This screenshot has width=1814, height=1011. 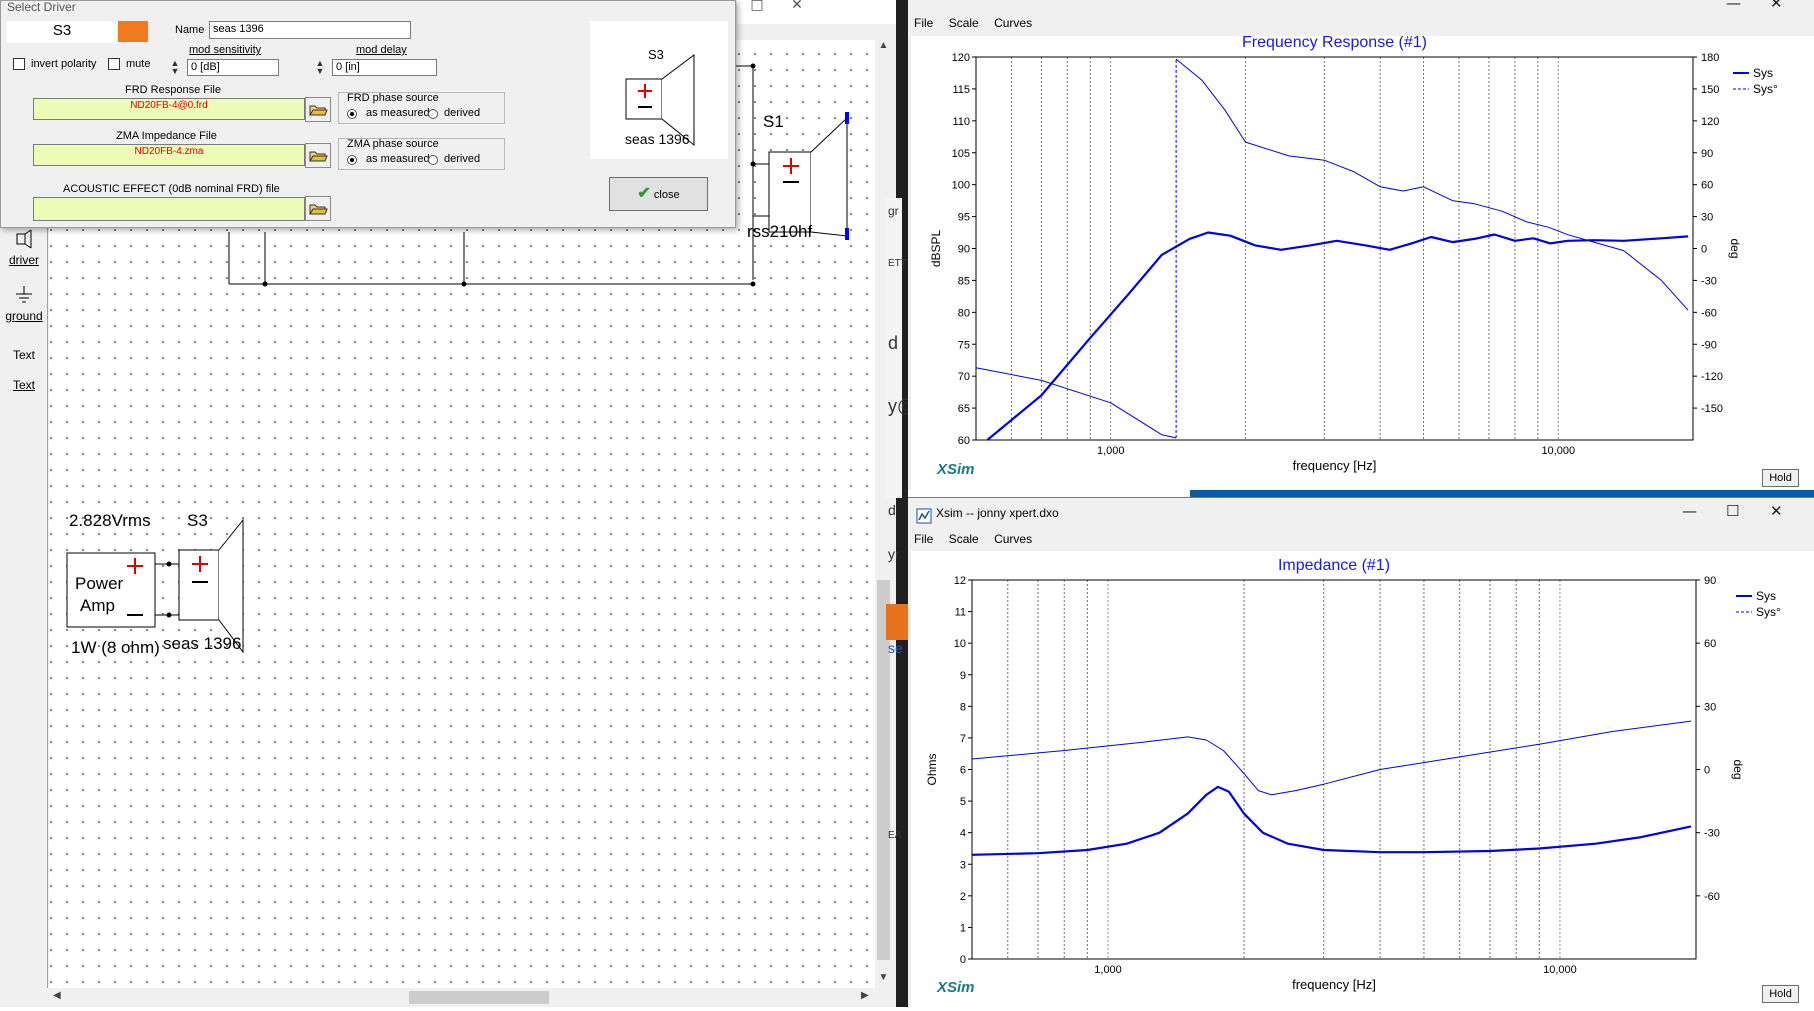 What do you see at coordinates (433, 114) in the screenshot?
I see `frd-derived-radio` at bounding box center [433, 114].